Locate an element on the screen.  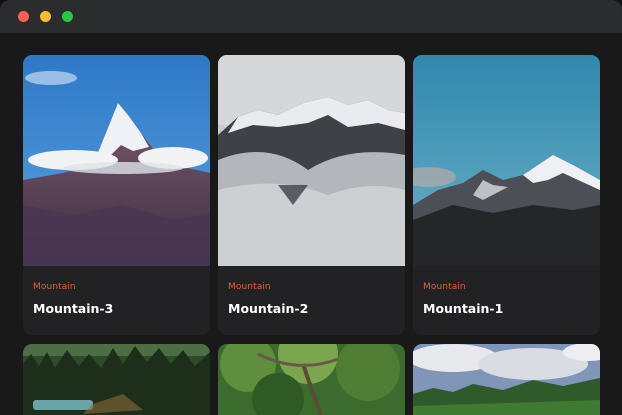
card-tree-canopy is located at coordinates (311, 379).